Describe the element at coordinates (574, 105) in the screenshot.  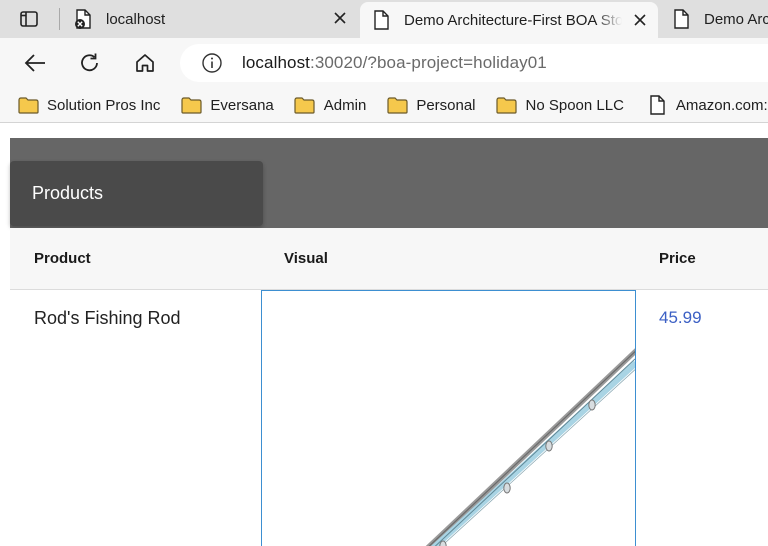
I see `bookmark-label: No Spoon LLC` at that location.